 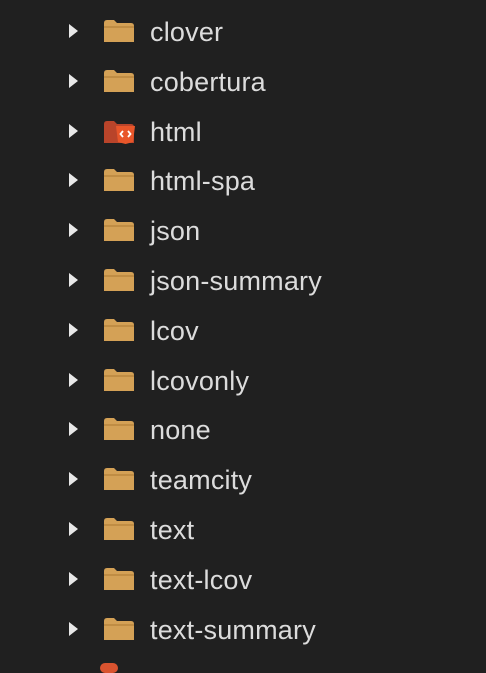 What do you see at coordinates (201, 480) in the screenshot?
I see `tree-item-label: teamcity` at bounding box center [201, 480].